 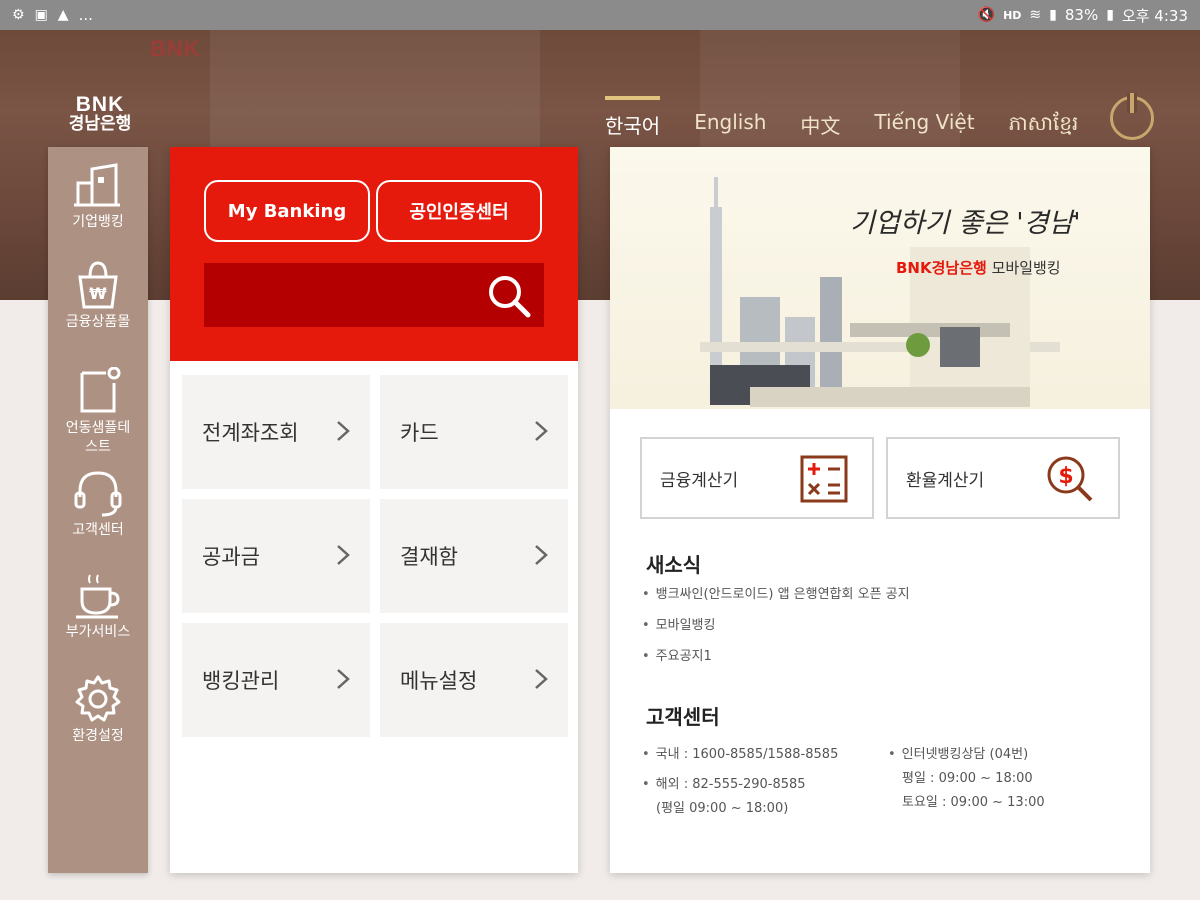 What do you see at coordinates (241, 681) in the screenshot?
I see `menu-label: 뱅킹관리` at bounding box center [241, 681].